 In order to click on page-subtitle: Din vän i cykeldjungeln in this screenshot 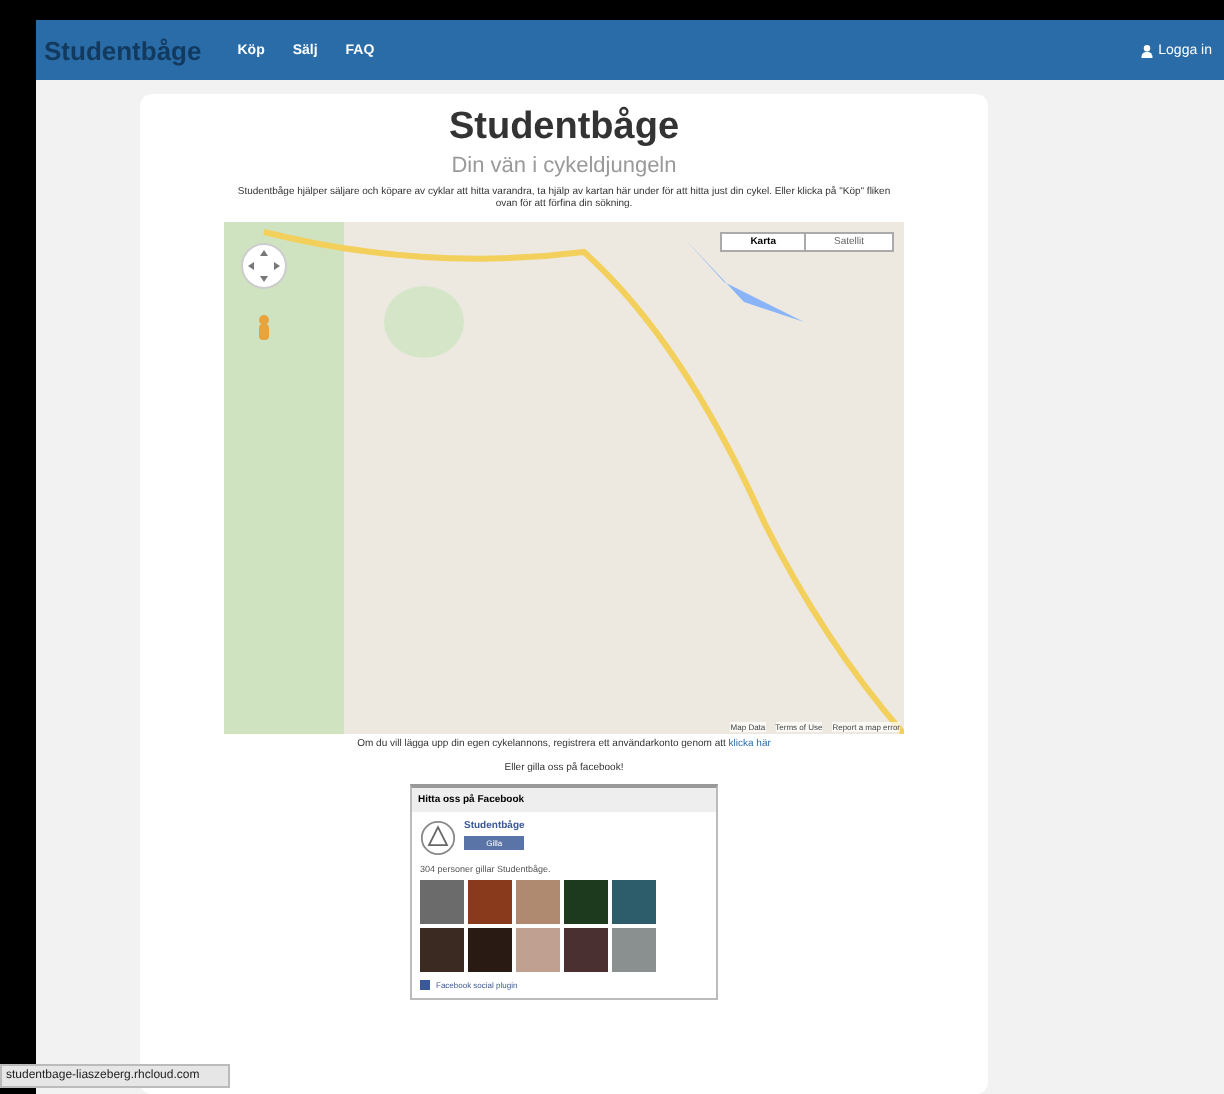, I will do `click(564, 166)`.